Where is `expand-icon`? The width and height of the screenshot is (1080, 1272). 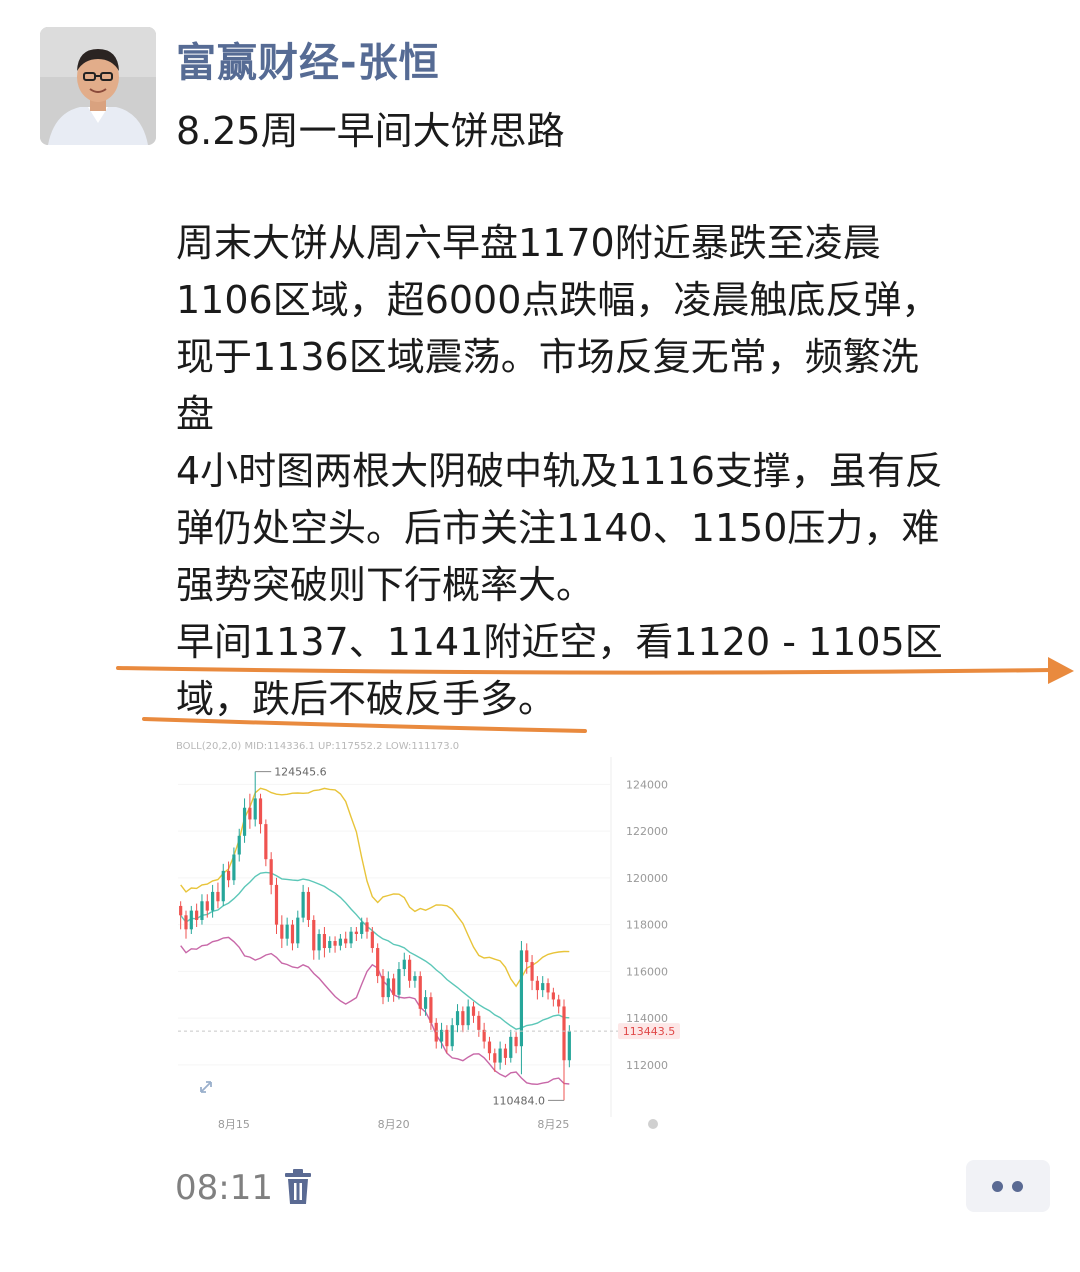 expand-icon is located at coordinates (206, 1087).